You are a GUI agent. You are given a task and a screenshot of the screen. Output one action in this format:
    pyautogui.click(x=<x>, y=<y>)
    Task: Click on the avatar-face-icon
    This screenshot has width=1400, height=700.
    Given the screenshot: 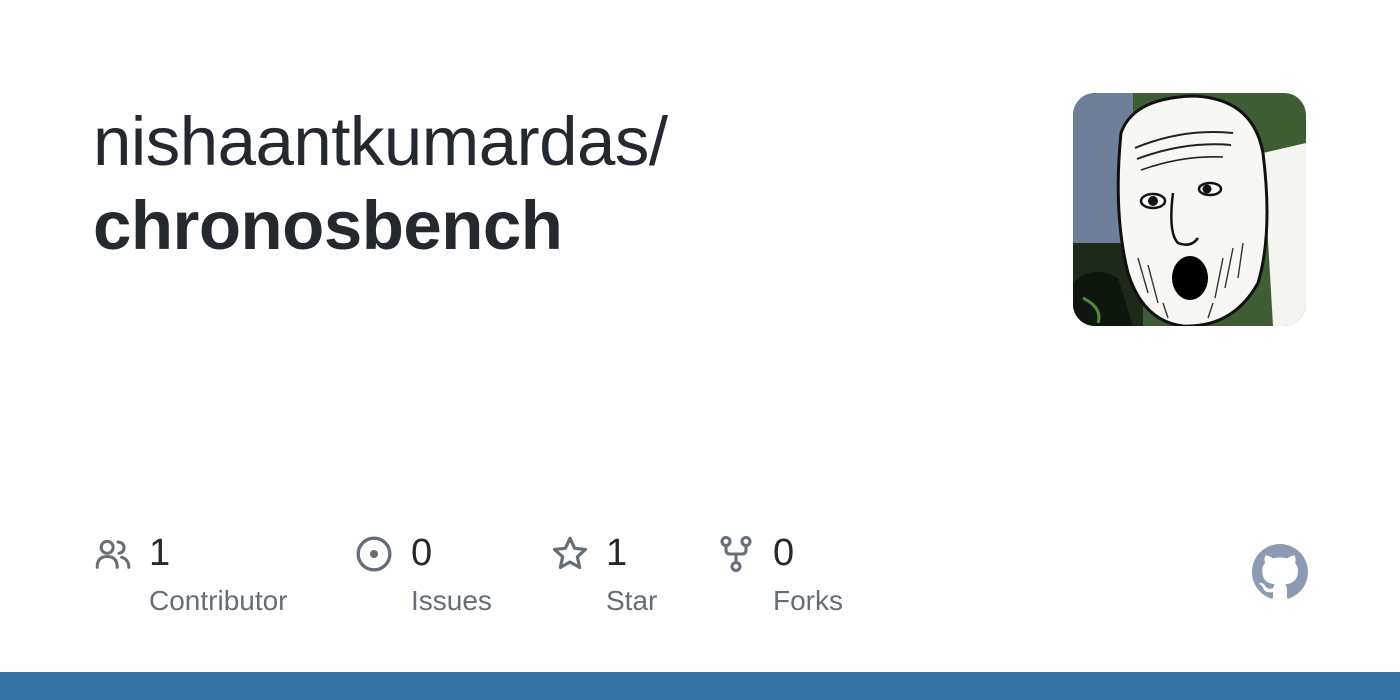 What is the action you would take?
    pyautogui.click(x=1189, y=209)
    